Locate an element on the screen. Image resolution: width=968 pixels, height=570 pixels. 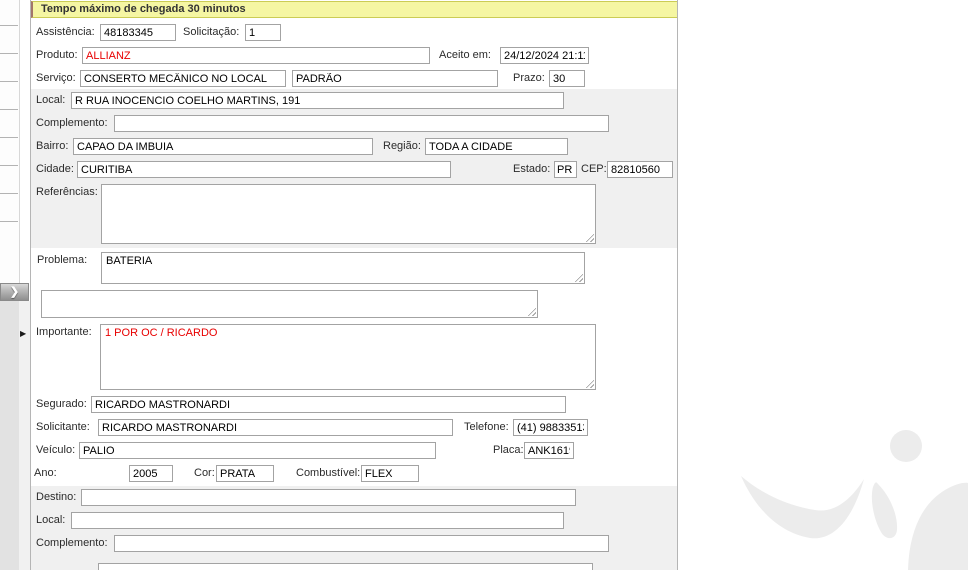
destino-input is located at coordinates (328, 497).